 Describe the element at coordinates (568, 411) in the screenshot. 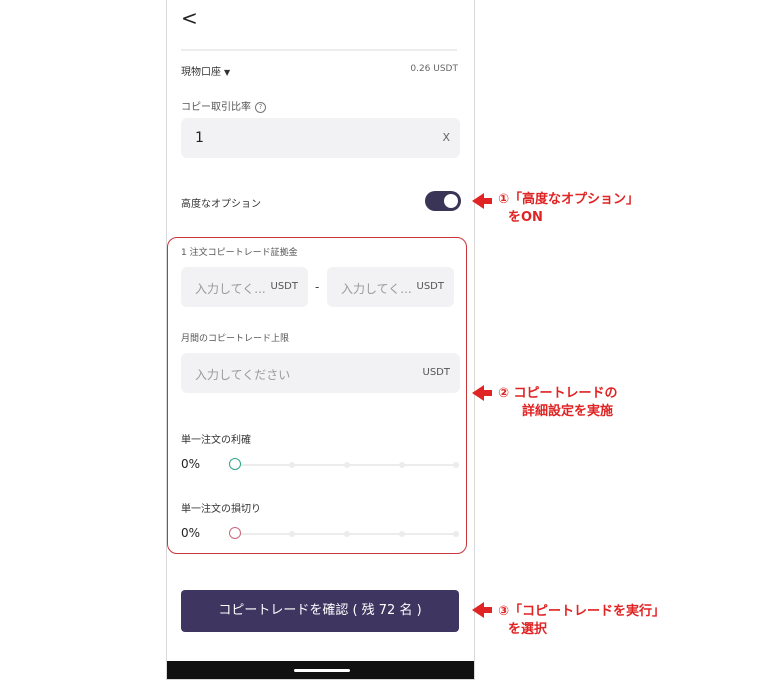

I see `annotation-2-line2: 詳細設定を実施` at that location.